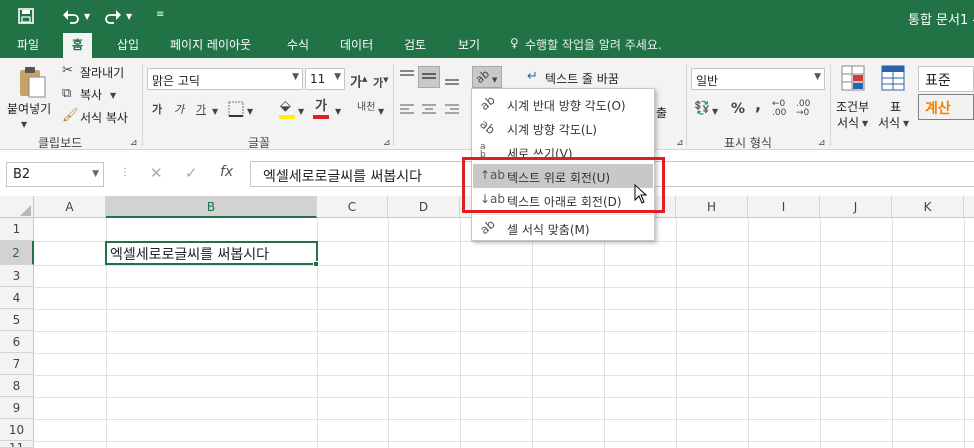 Image resolution: width=974 pixels, height=448 pixels. I want to click on column-header-j: J, so click(856, 207).